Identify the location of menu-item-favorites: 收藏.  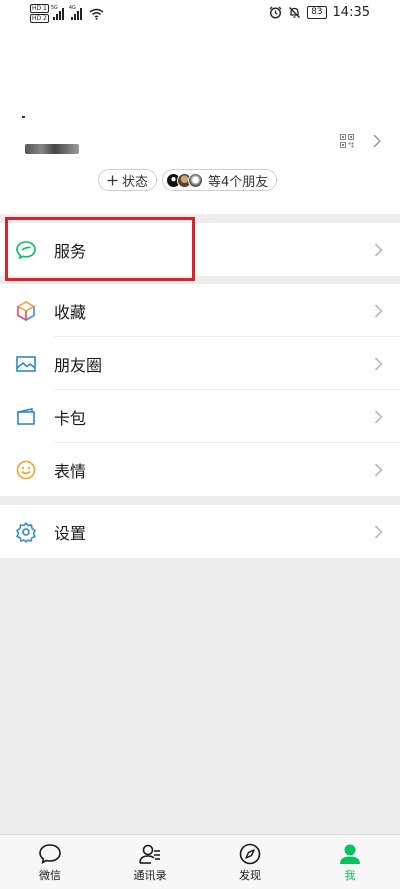
(200, 310).